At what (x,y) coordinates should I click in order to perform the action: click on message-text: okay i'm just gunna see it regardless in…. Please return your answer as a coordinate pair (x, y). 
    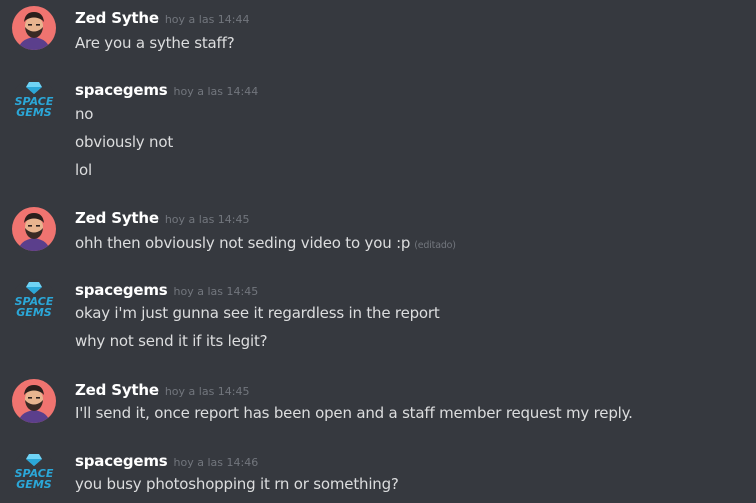
    Looking at the image, I should click on (257, 313).